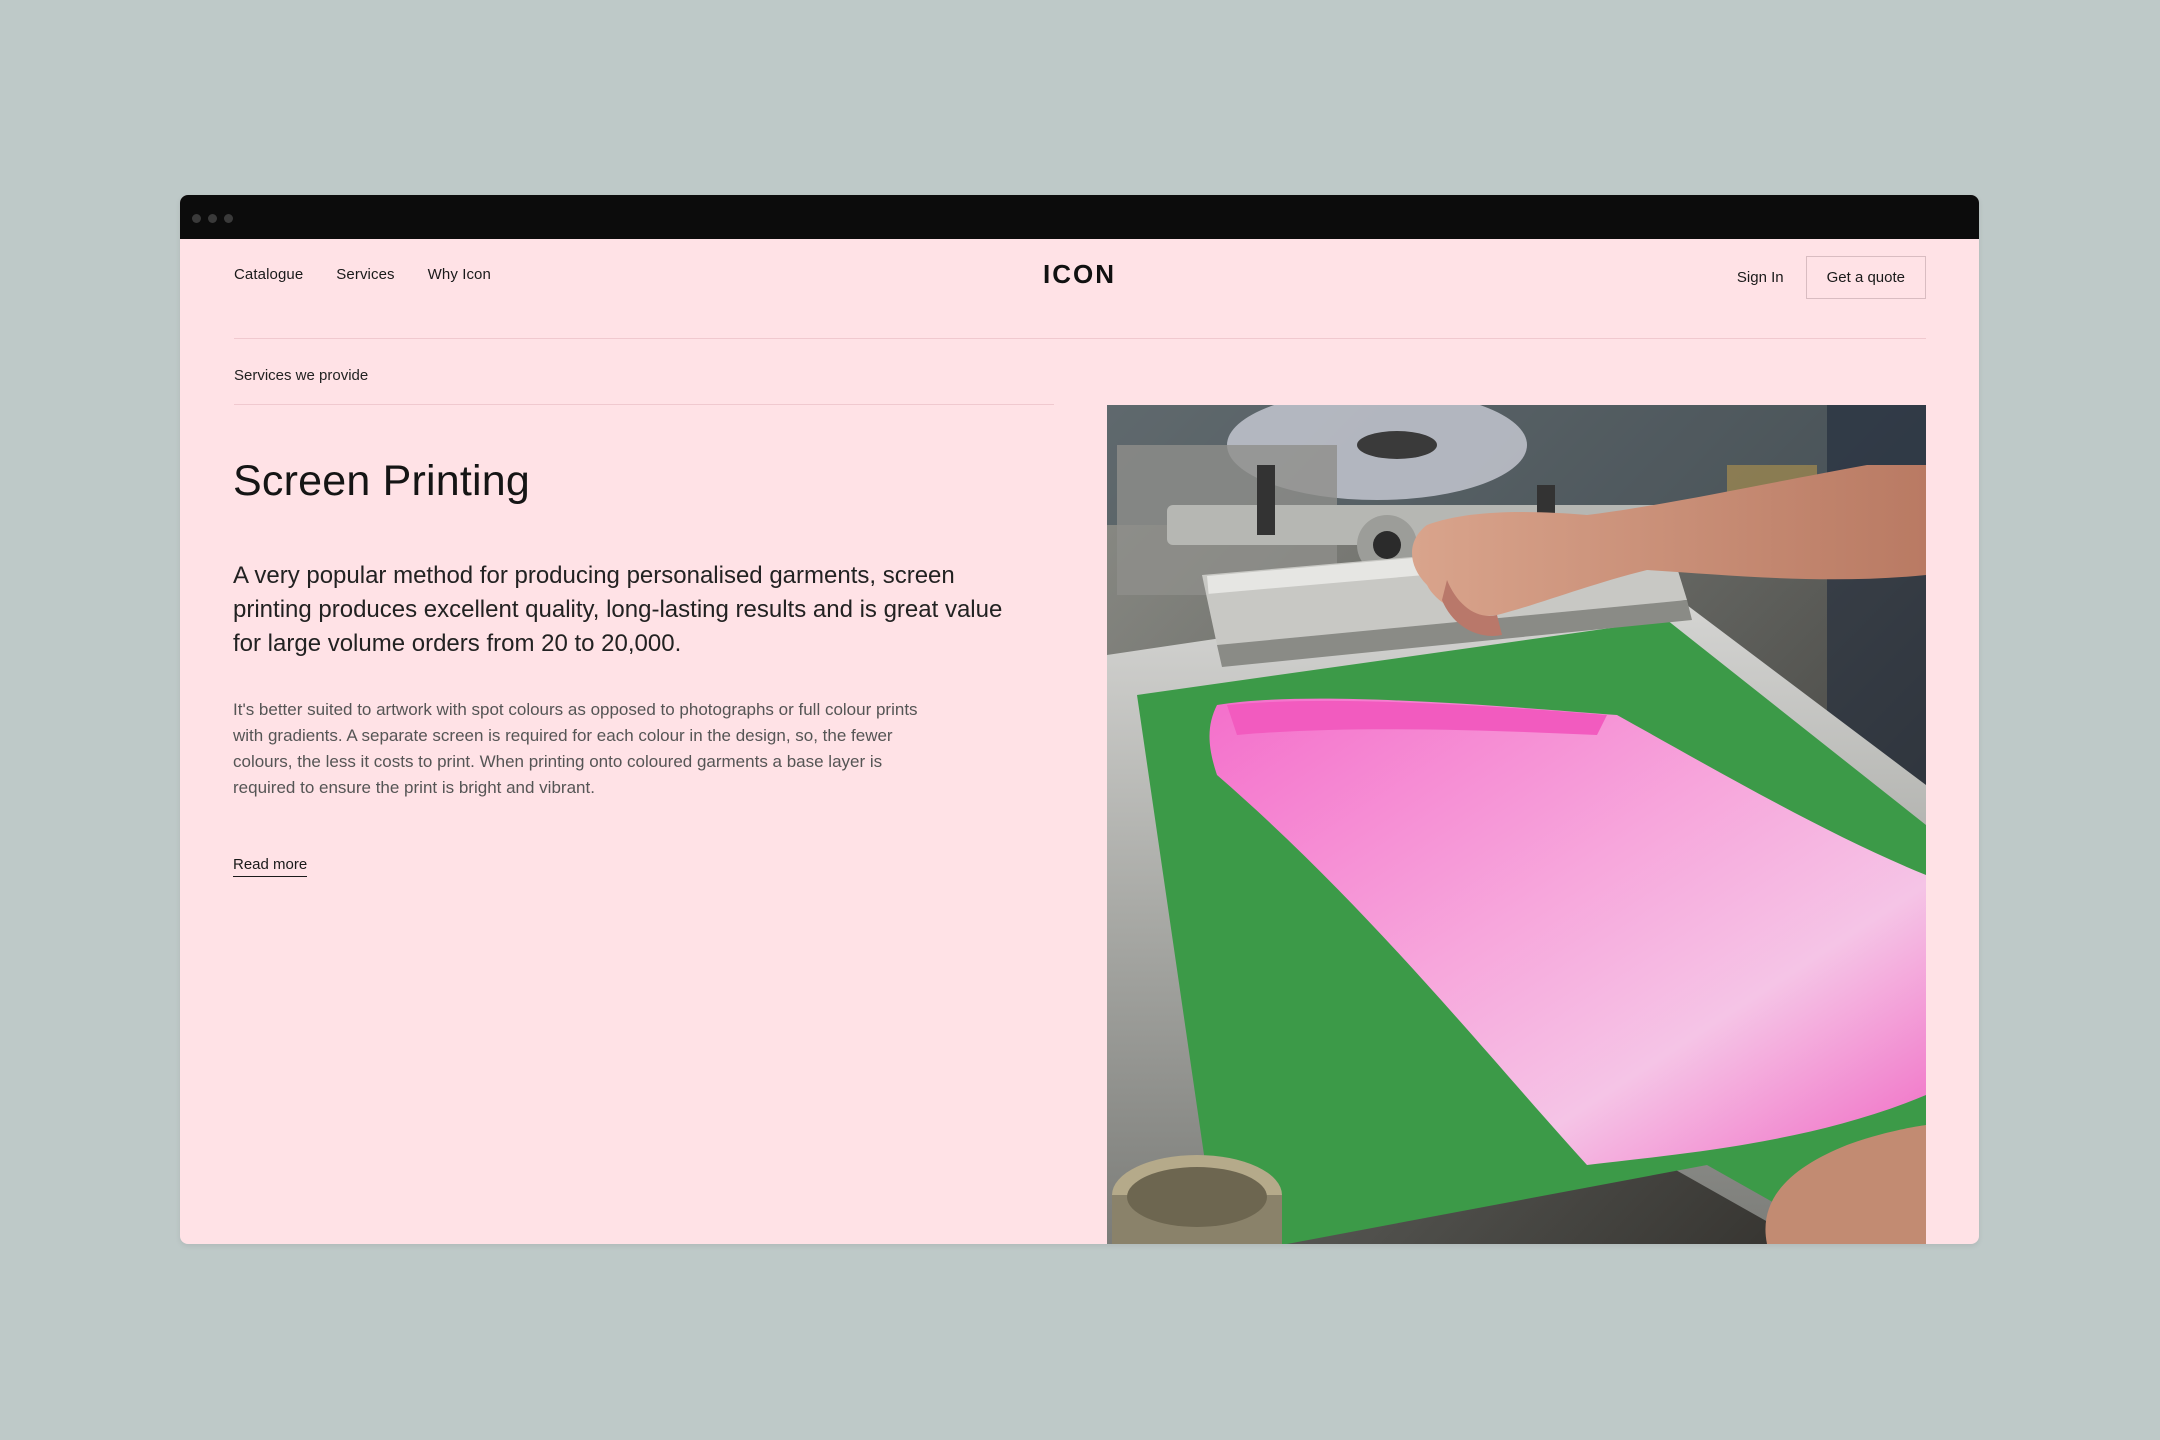 The width and height of the screenshot is (2160, 1440). What do you see at coordinates (196, 218) in the screenshot?
I see `window-close-dot-icon` at bounding box center [196, 218].